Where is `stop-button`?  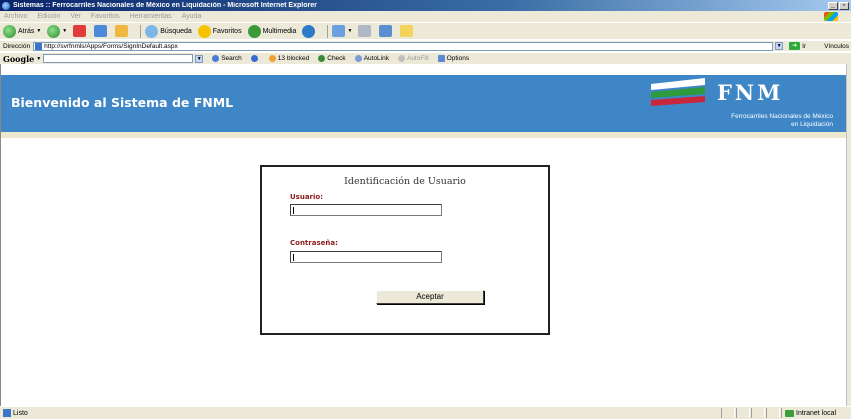
stop-button is located at coordinates (80, 31).